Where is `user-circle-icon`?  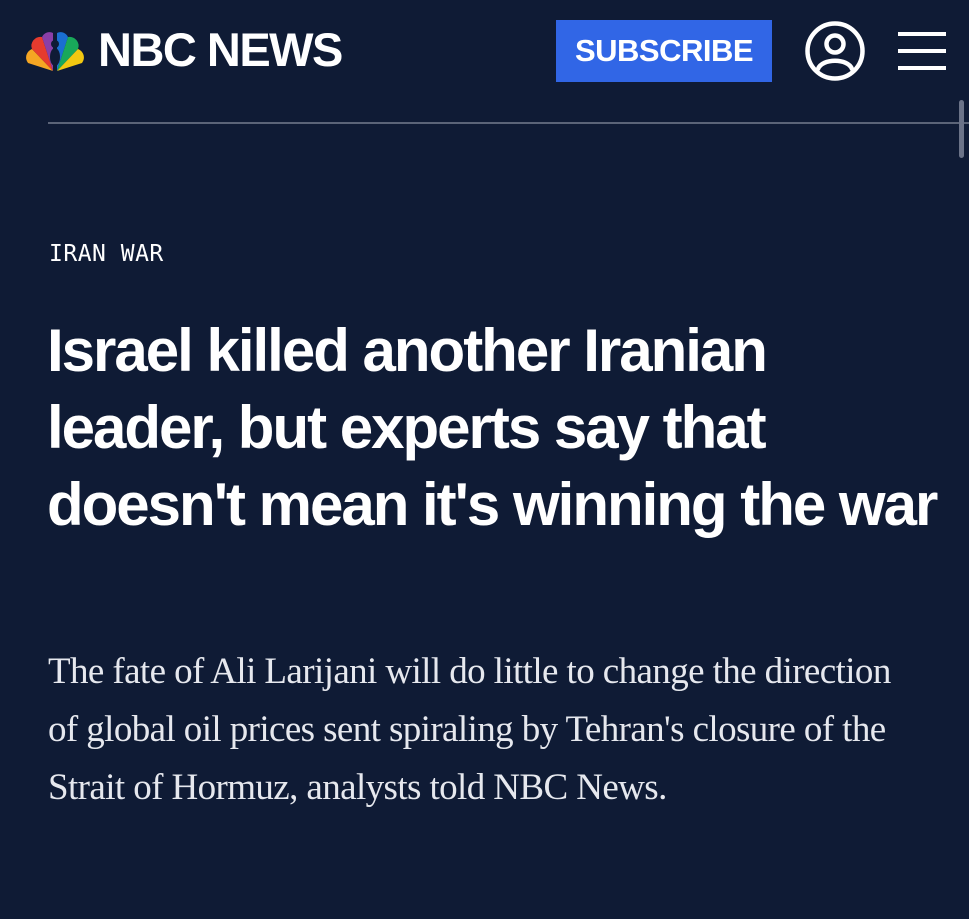 user-circle-icon is located at coordinates (835, 51).